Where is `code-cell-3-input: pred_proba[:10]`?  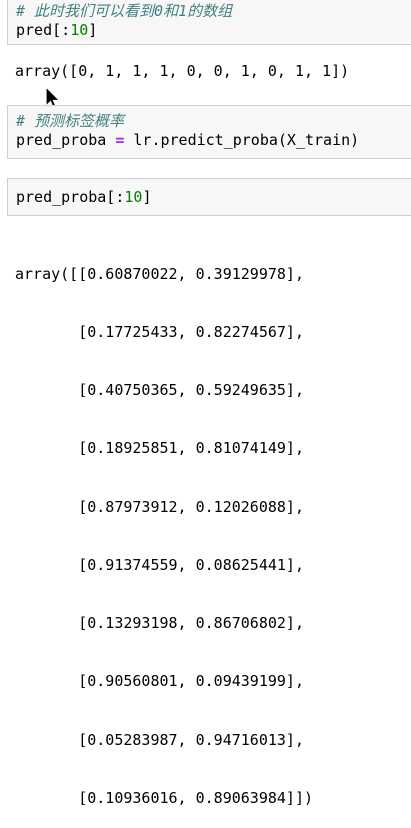
code-cell-3-input: pred_proba[:10] is located at coordinates (209, 197).